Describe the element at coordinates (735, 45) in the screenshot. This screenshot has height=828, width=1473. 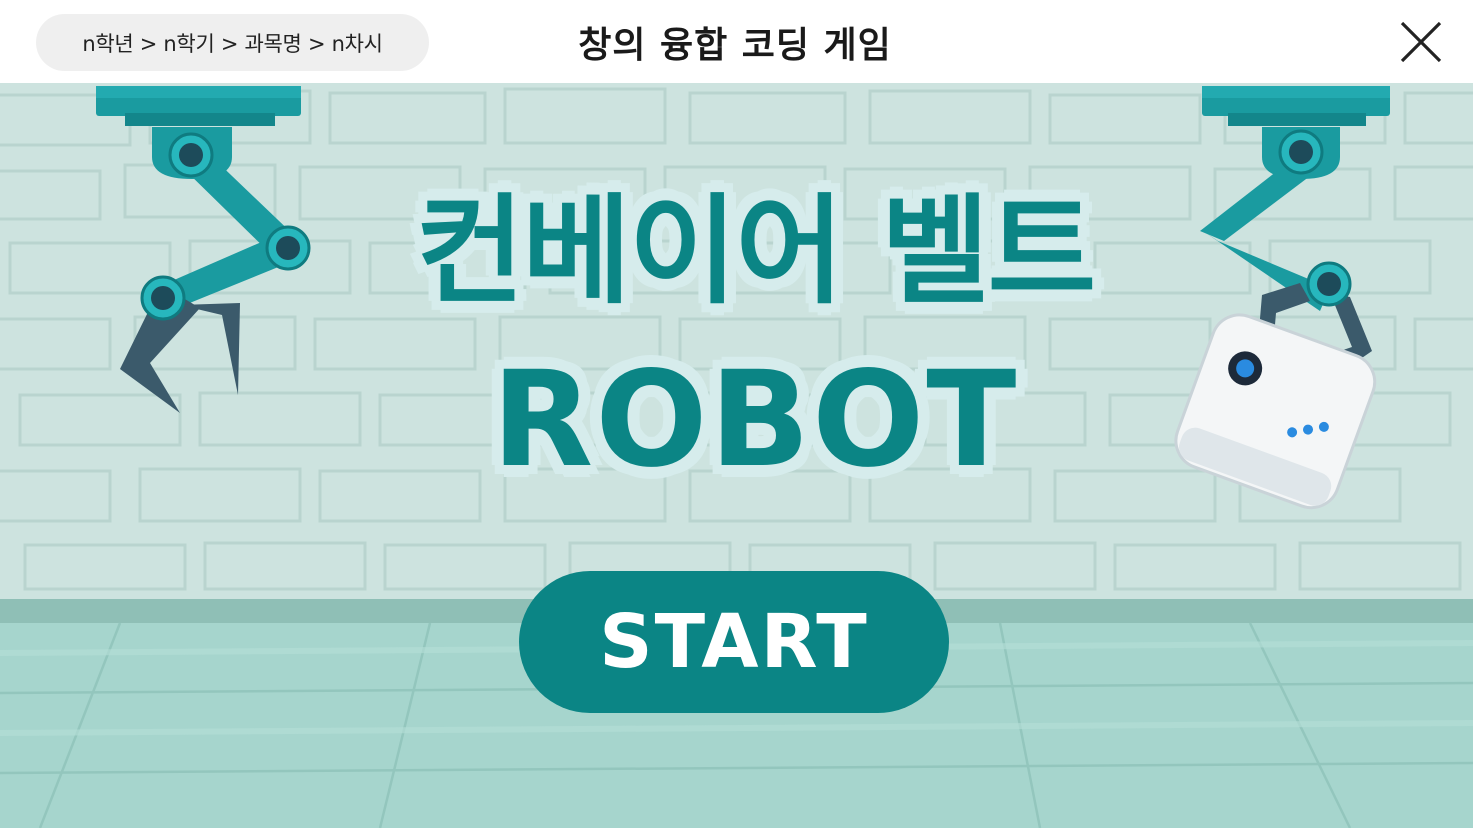
I see `page-title: 창의 융합 코딩 게임` at that location.